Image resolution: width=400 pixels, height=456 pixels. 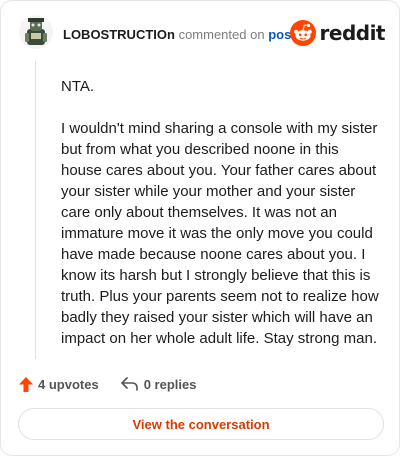 What do you see at coordinates (352, 33) in the screenshot?
I see `reddit-wordmark: reddit` at bounding box center [352, 33].